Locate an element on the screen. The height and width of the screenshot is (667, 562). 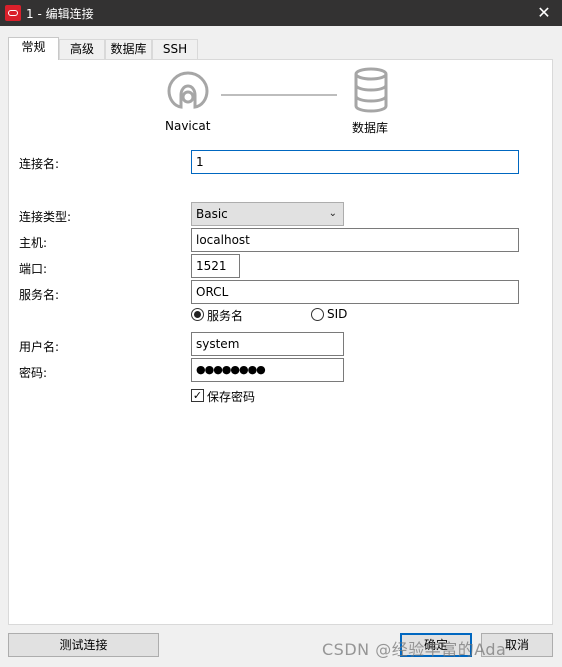
chevron-down-icon: ⌄ is located at coordinates (332, 213).